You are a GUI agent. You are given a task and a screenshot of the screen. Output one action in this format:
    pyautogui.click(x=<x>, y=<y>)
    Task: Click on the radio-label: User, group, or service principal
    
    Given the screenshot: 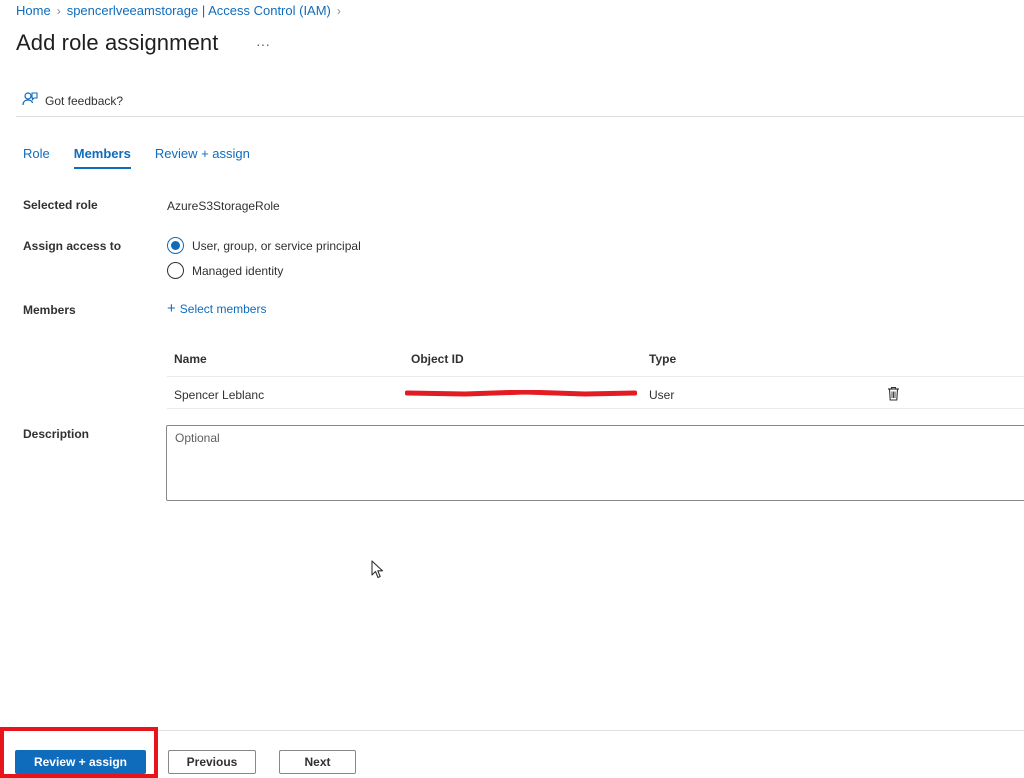 What is the action you would take?
    pyautogui.click(x=276, y=245)
    